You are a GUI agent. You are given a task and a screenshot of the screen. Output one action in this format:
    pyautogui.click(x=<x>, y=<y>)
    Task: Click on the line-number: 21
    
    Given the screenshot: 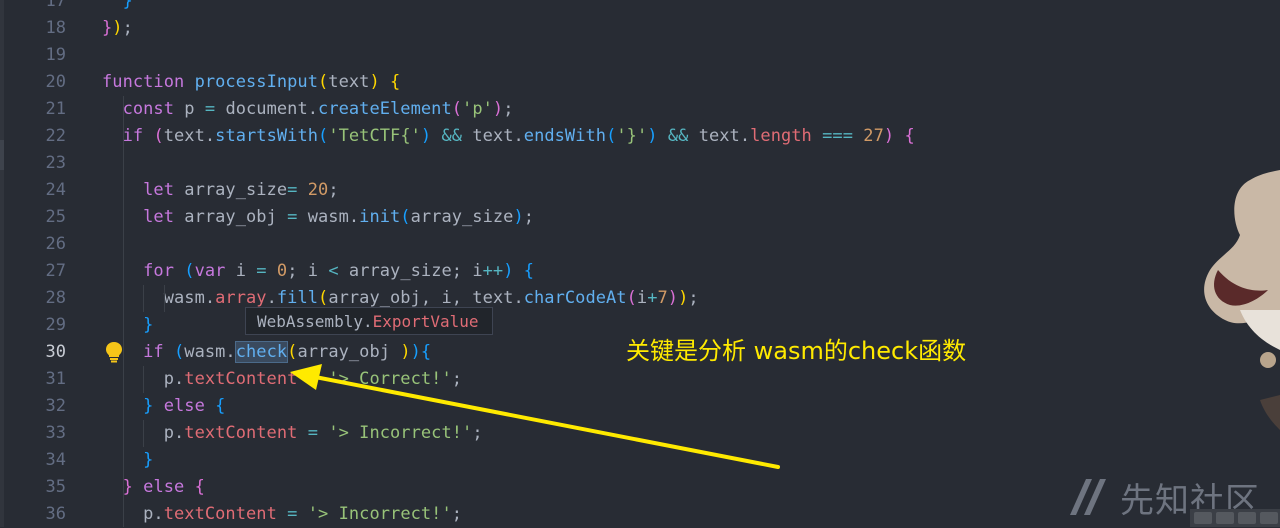 What is the action you would take?
    pyautogui.click(x=55, y=109)
    